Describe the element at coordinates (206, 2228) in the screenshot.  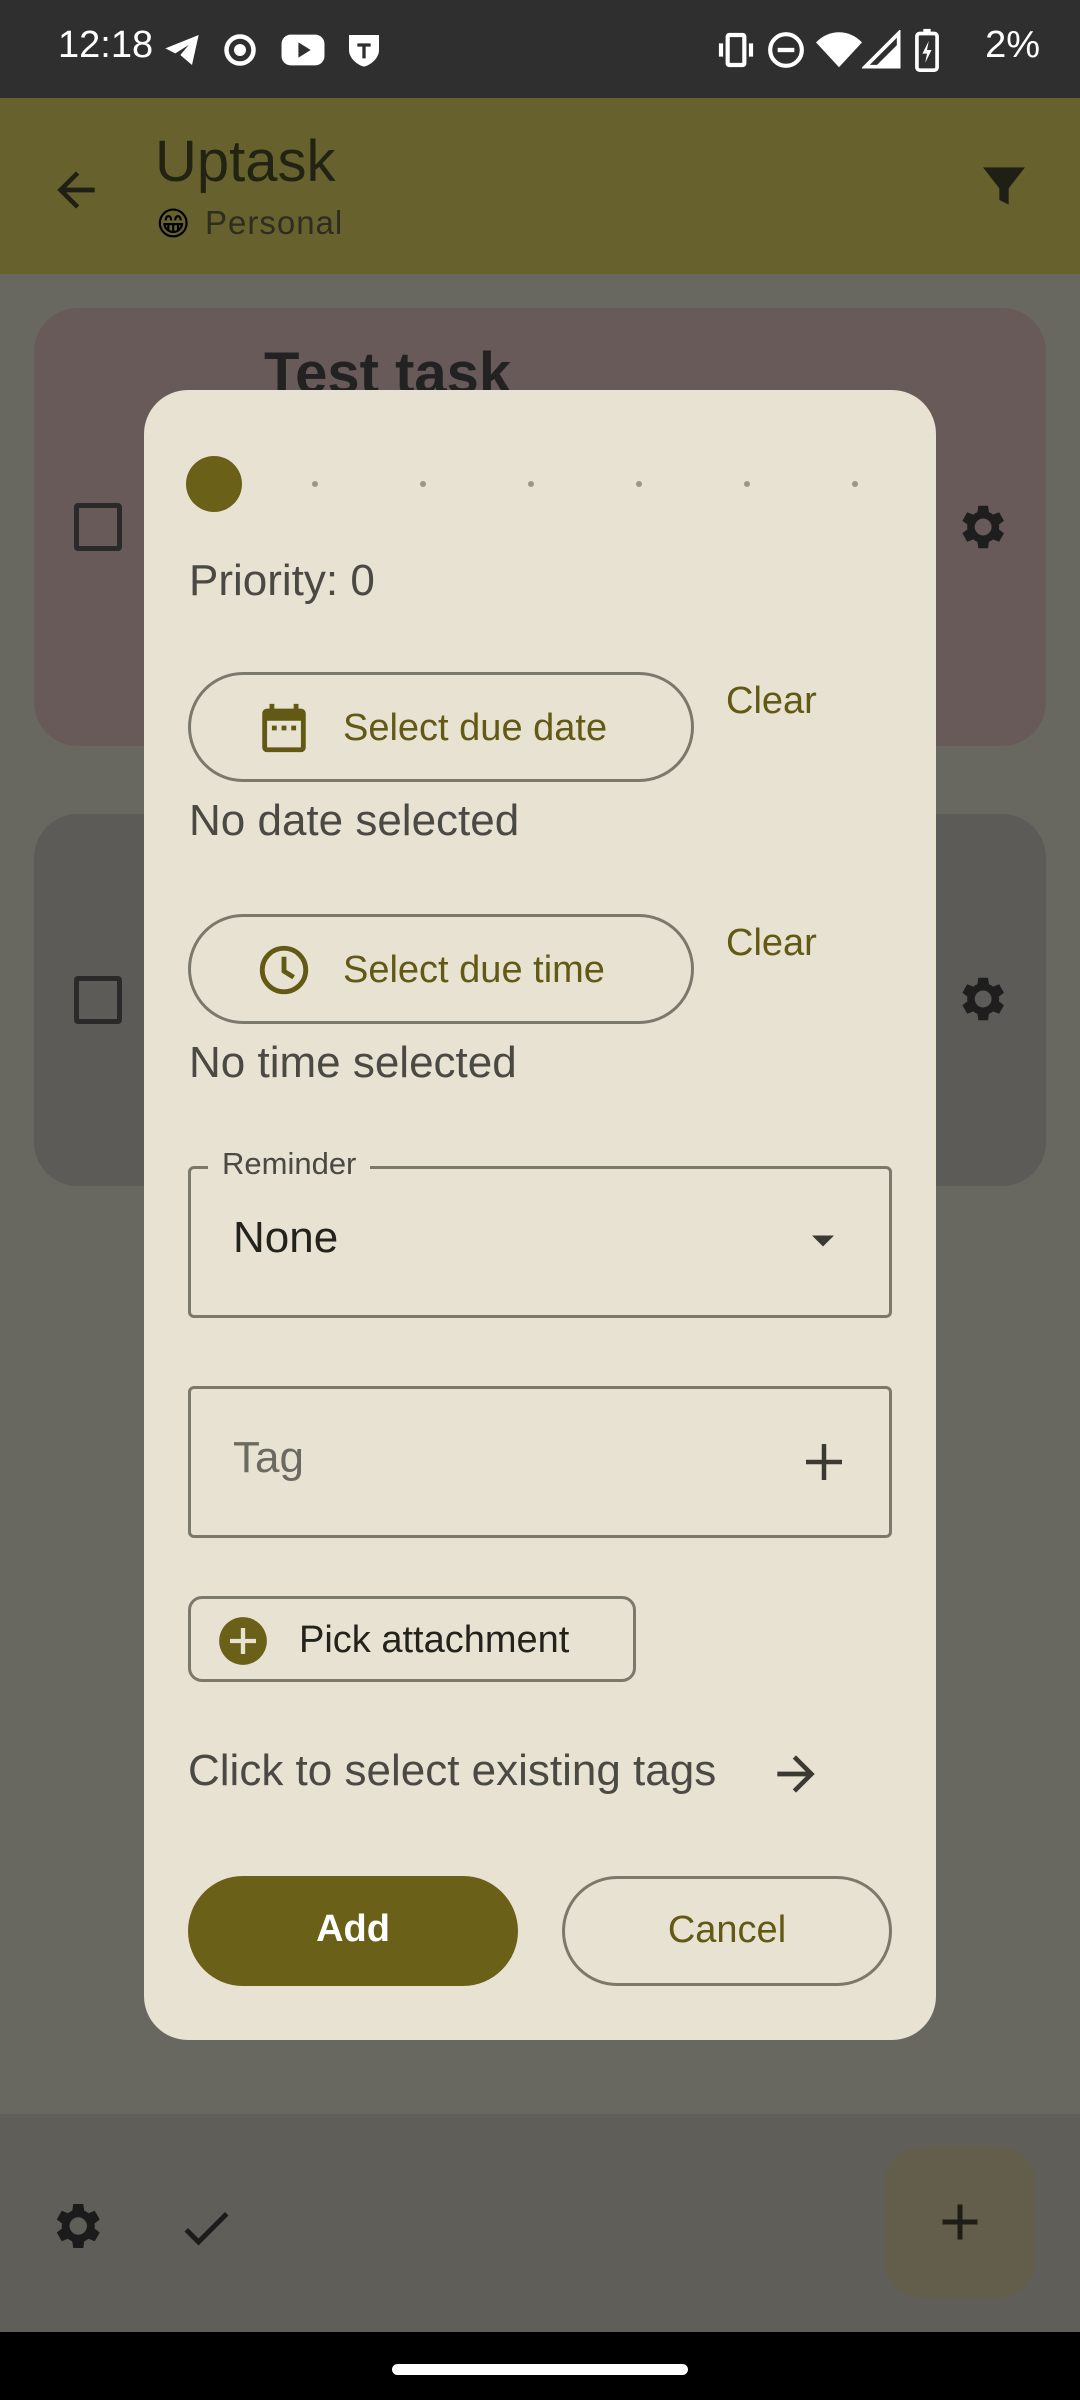
I see `check-icon` at that location.